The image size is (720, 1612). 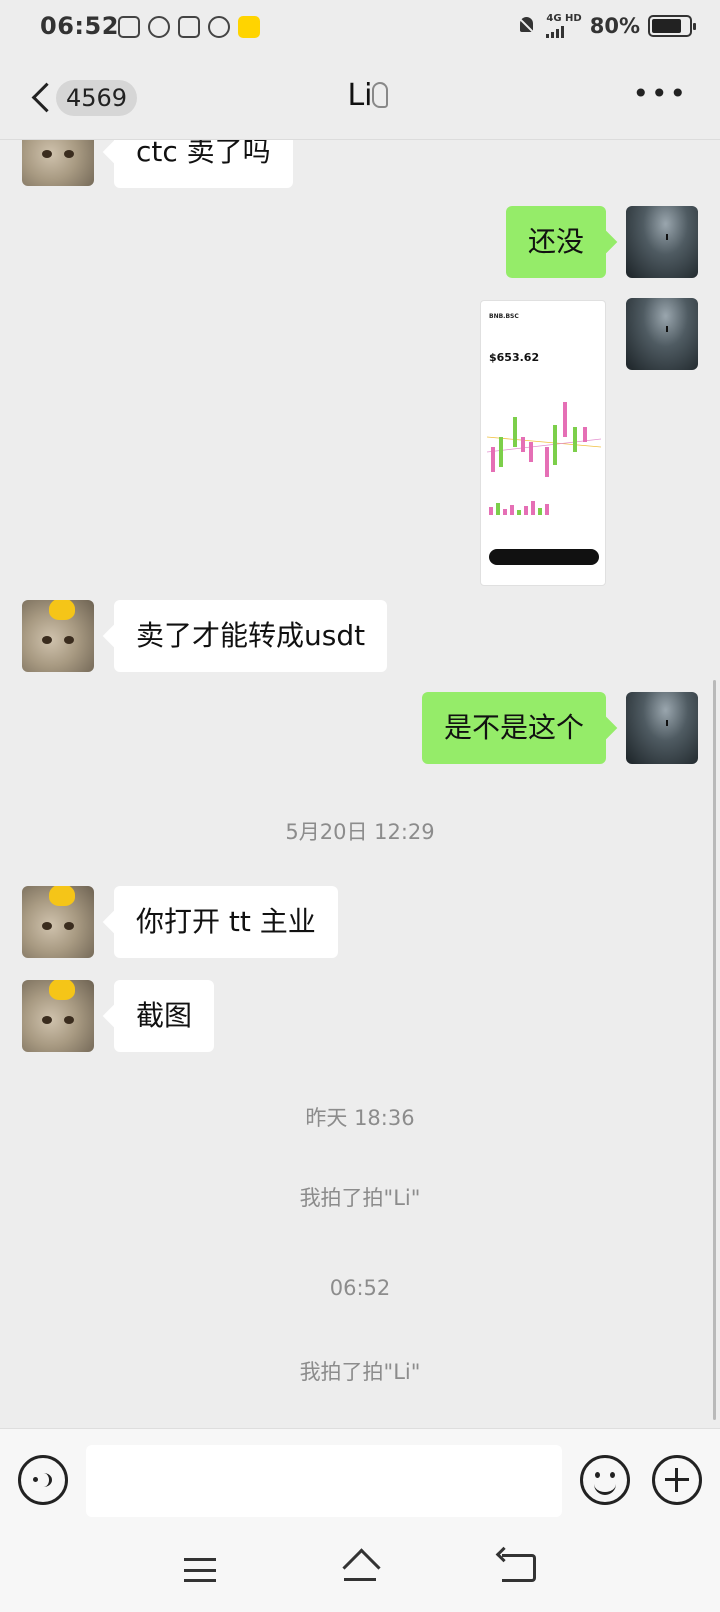 I want to click on battery-icon, so click(x=672, y=26).